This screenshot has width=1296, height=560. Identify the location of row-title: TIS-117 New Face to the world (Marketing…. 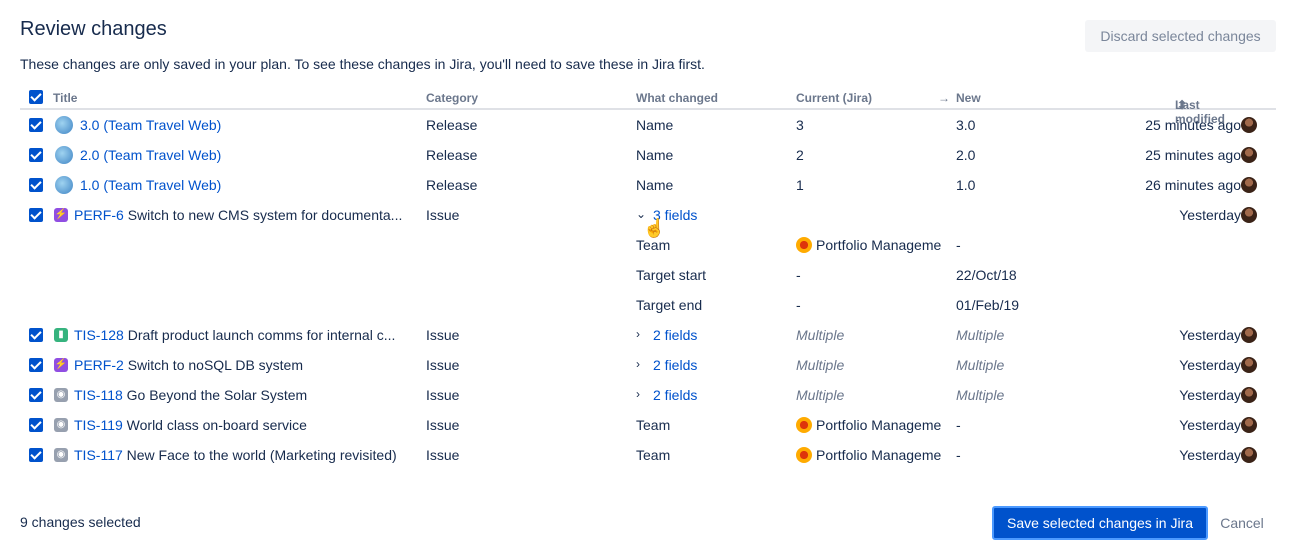
(235, 455).